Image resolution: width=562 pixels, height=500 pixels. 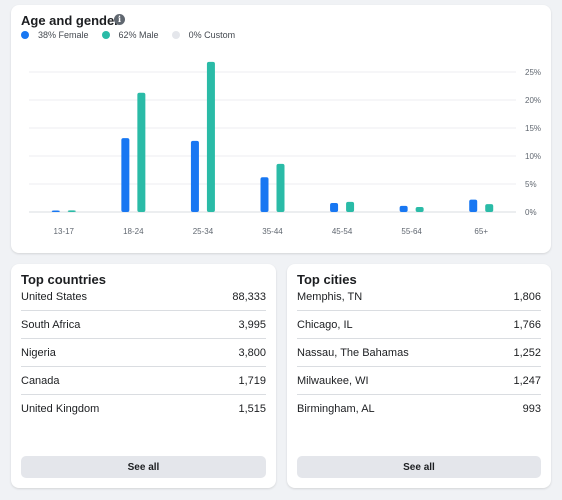 What do you see at coordinates (252, 409) in the screenshot?
I see `country-value: 1,515` at bounding box center [252, 409].